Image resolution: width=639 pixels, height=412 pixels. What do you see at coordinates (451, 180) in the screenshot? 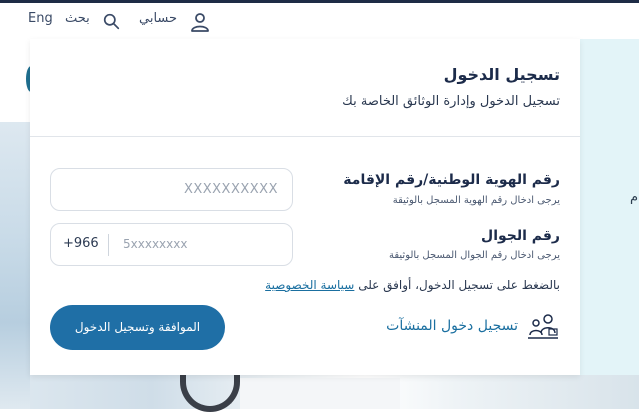
I see `id-field-label: رقم الهوية الوطنية/رقم الإقامة` at bounding box center [451, 180].